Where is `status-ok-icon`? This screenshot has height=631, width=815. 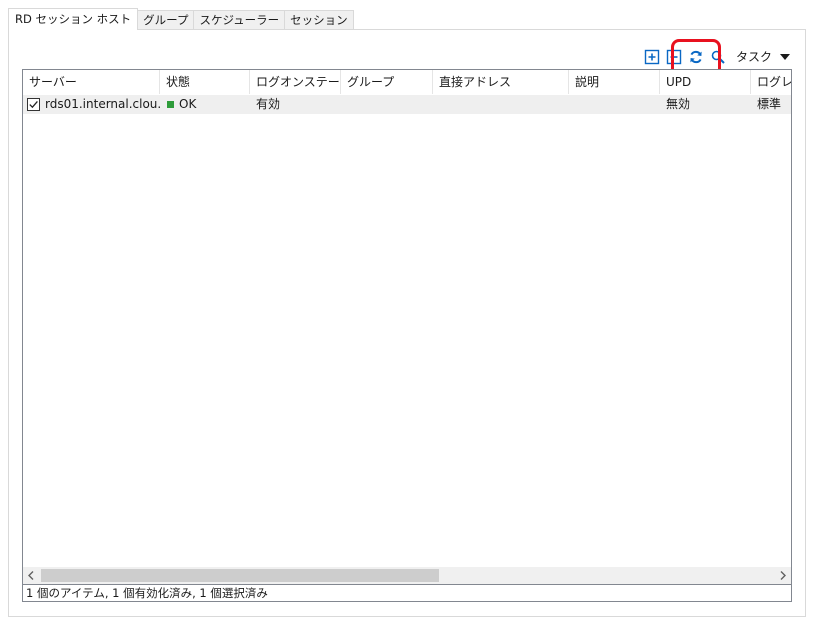 status-ok-icon is located at coordinates (170, 104).